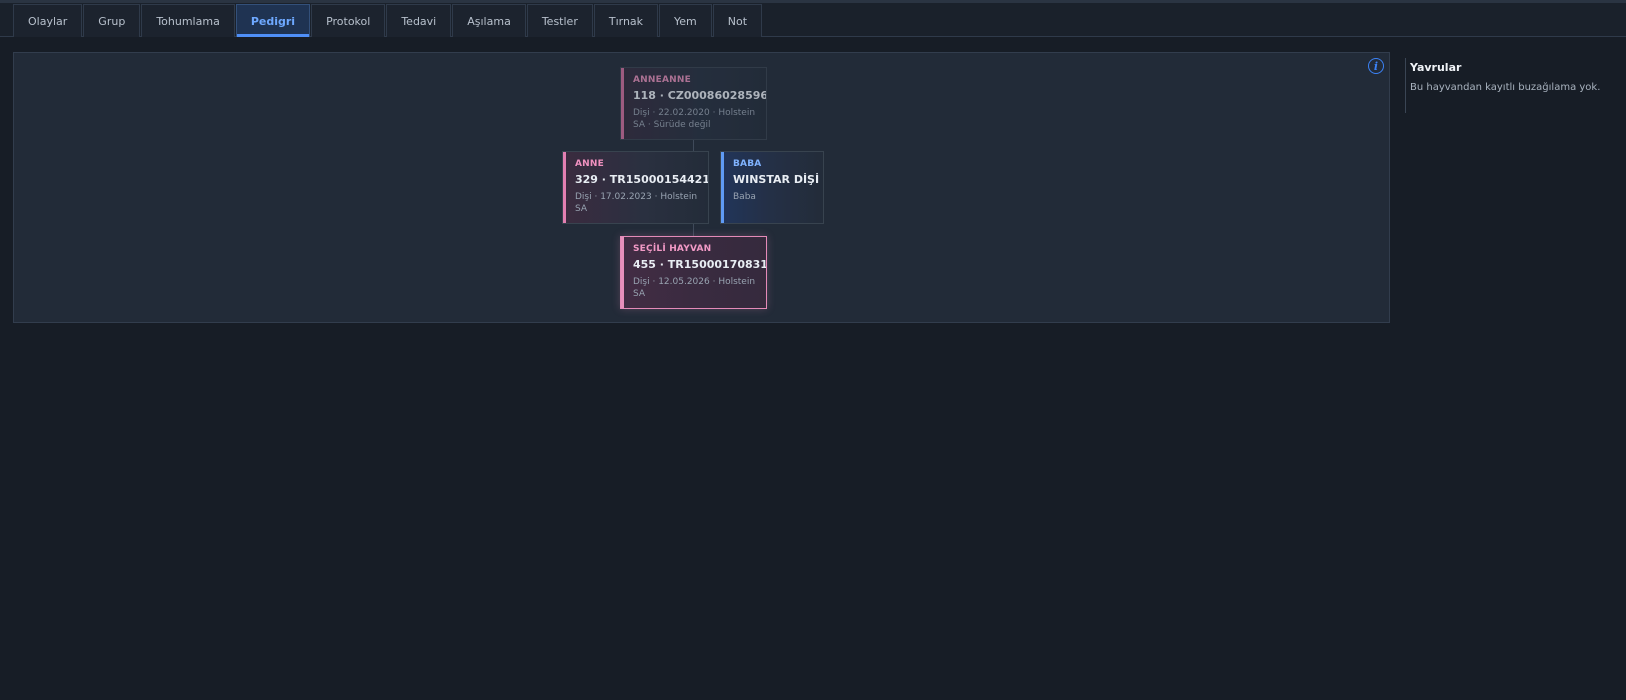 The width and height of the screenshot is (1626, 700). What do you see at coordinates (348, 20) in the screenshot?
I see `tab-protokol: Protokol` at bounding box center [348, 20].